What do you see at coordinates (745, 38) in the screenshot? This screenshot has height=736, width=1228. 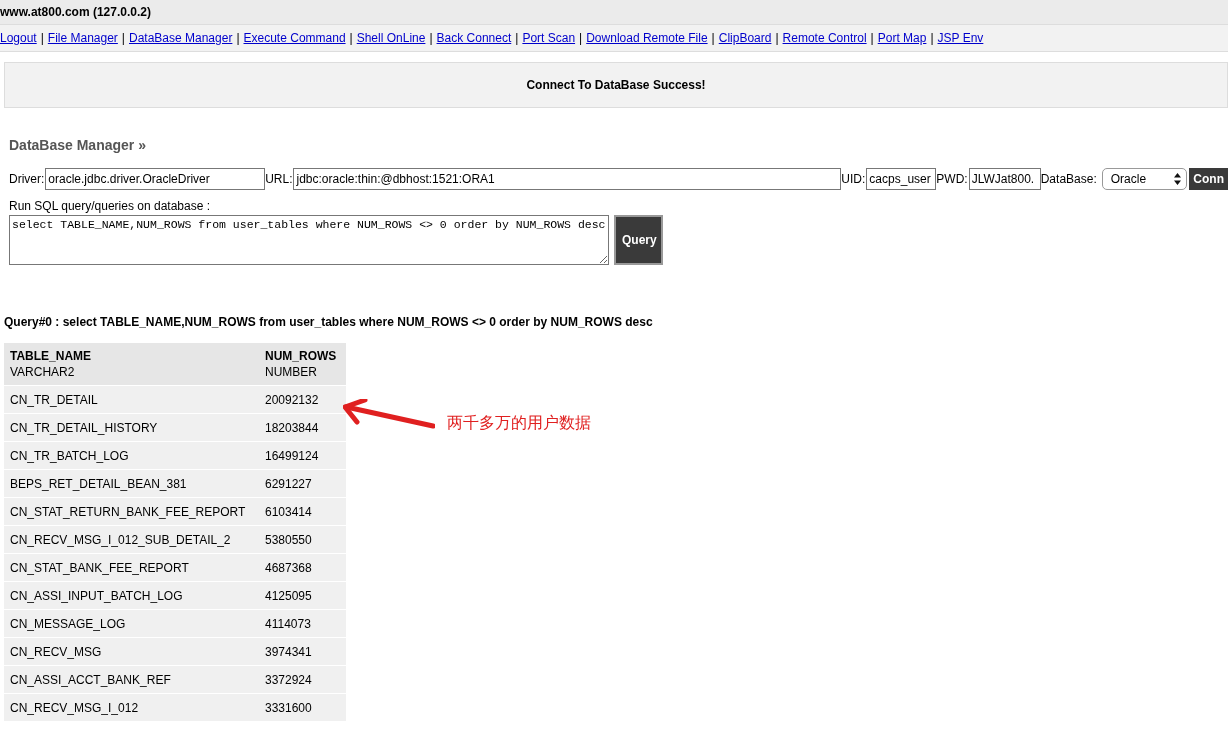 I see `nav-link: ClipBoard` at bounding box center [745, 38].